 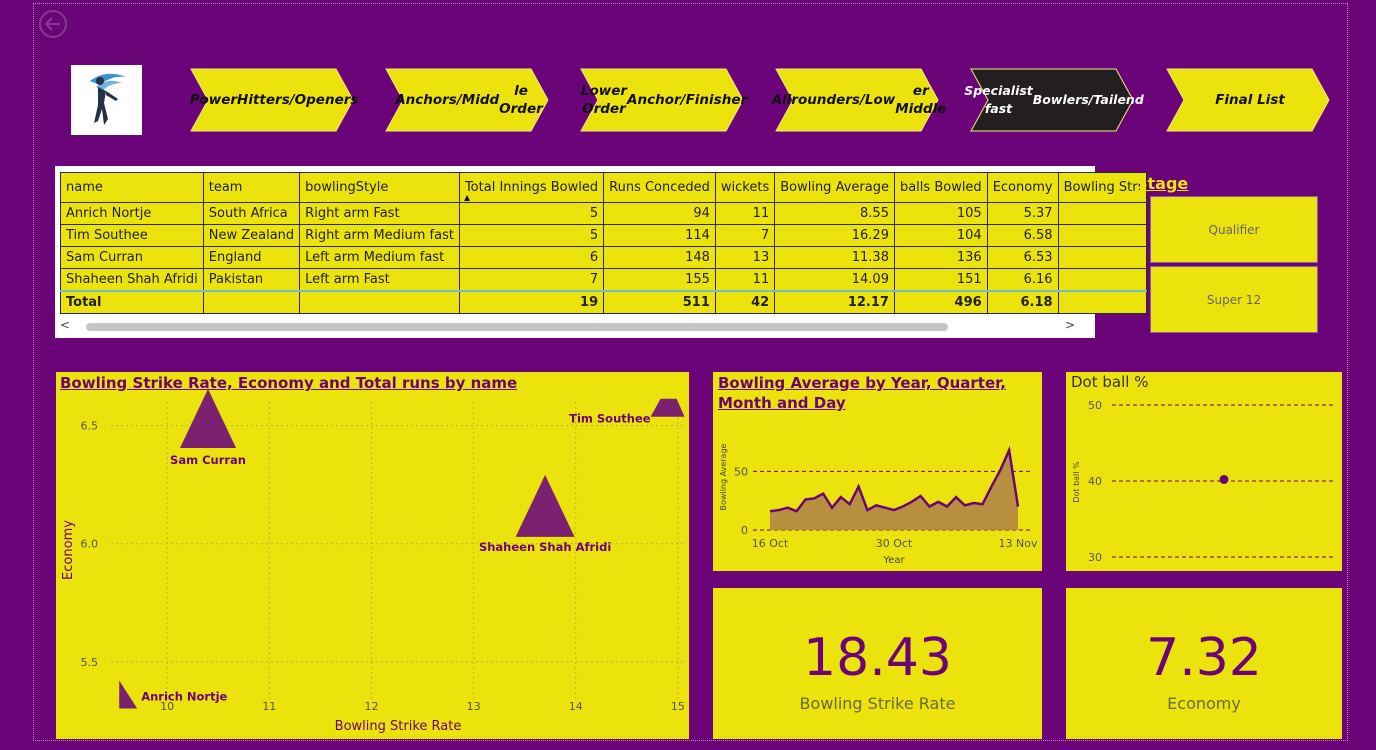 I want to click on scrollbar-thumb, so click(x=517, y=327).